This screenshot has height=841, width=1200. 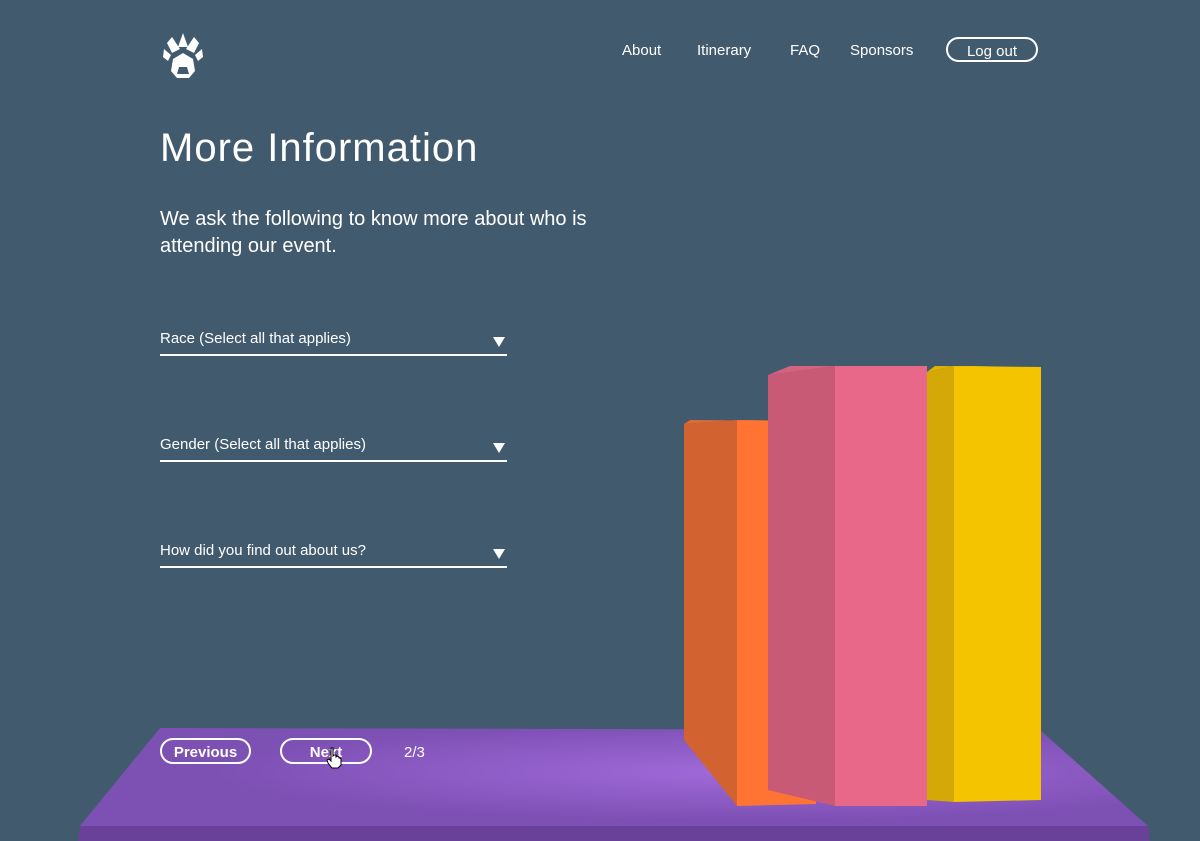 I want to click on hand-cursor-icon, so click(x=334, y=758).